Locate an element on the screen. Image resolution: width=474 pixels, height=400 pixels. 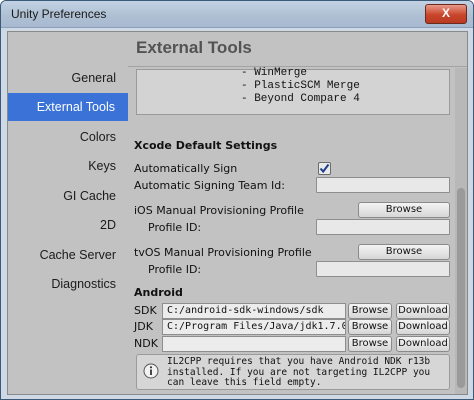
auto-sign-label: Automatically Sign is located at coordinates (186, 168).